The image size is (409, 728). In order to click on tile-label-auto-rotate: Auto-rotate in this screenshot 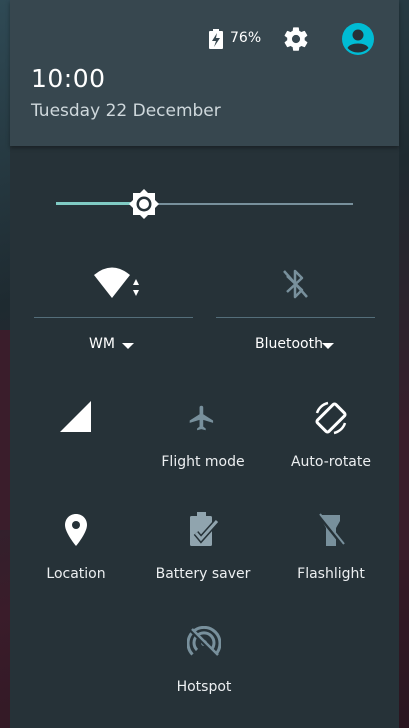, I will do `click(331, 462)`.